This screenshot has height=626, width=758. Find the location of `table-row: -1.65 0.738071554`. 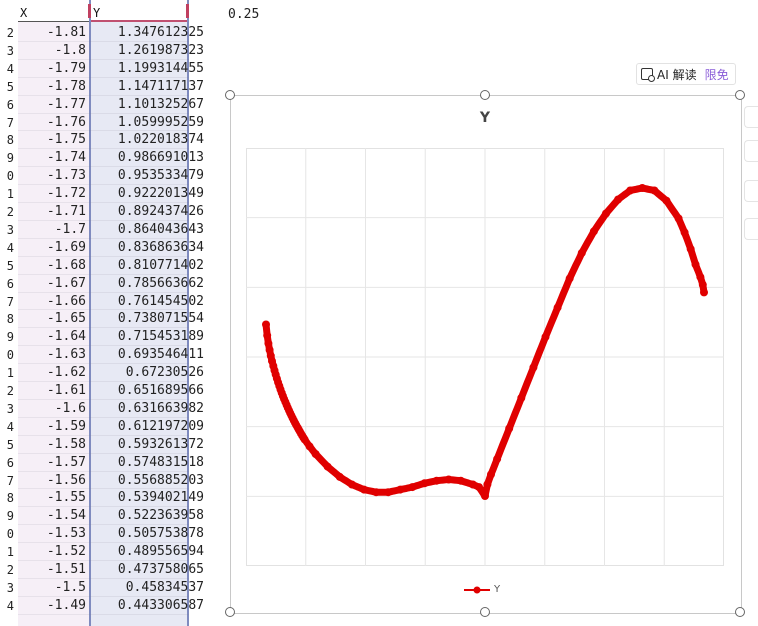

table-row: -1.65 0.738071554 is located at coordinates (111, 319).